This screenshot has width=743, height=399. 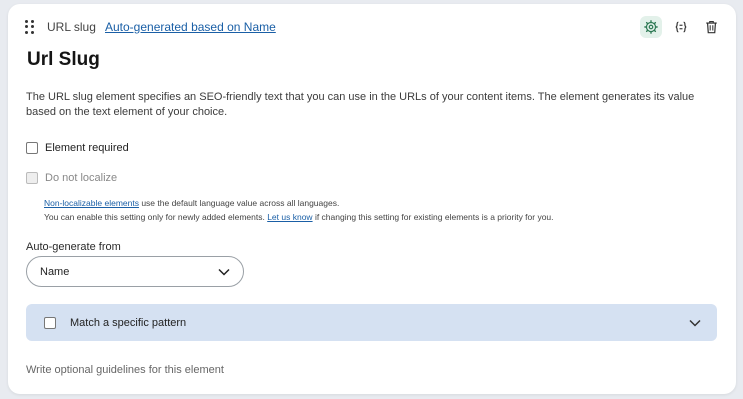 I want to click on auto-generate-label: Auto-generate from, so click(x=73, y=247).